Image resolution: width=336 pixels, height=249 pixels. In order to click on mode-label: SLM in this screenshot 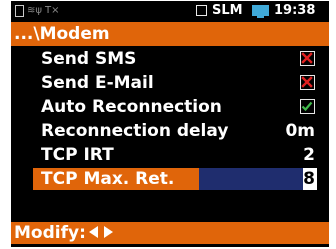, I will do `click(227, 10)`.